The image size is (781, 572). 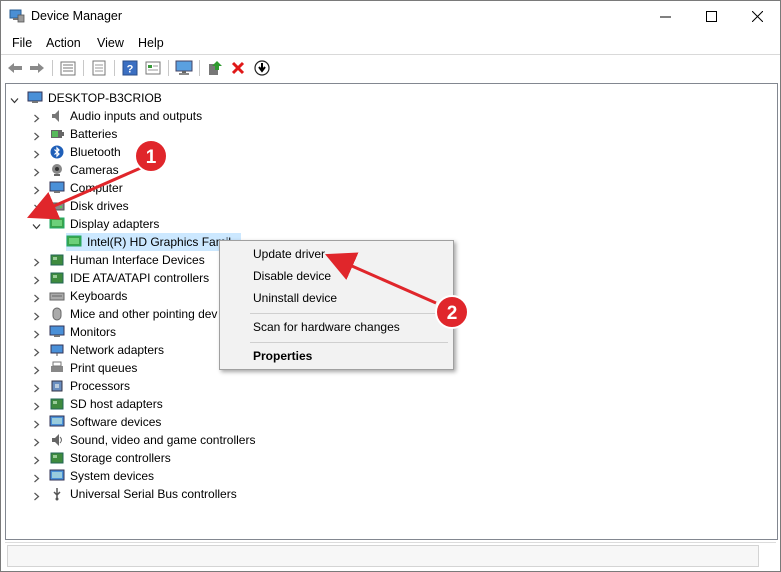 I want to click on update-driver-button, so click(x=215, y=68).